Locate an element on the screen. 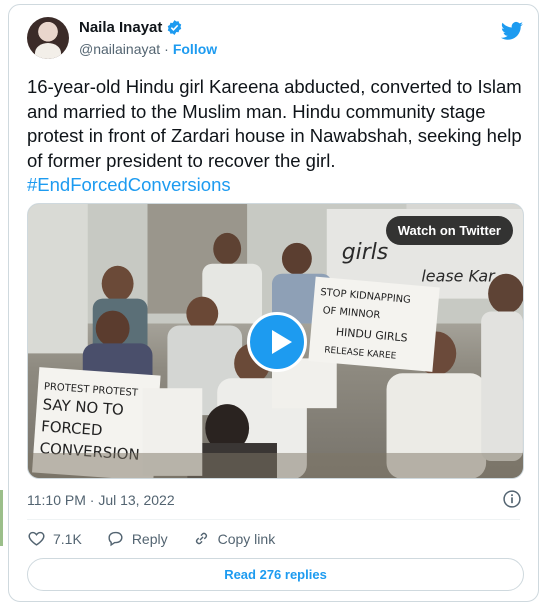 This screenshot has width=547, height=611. copy-link-button: Copy link is located at coordinates (234, 538).